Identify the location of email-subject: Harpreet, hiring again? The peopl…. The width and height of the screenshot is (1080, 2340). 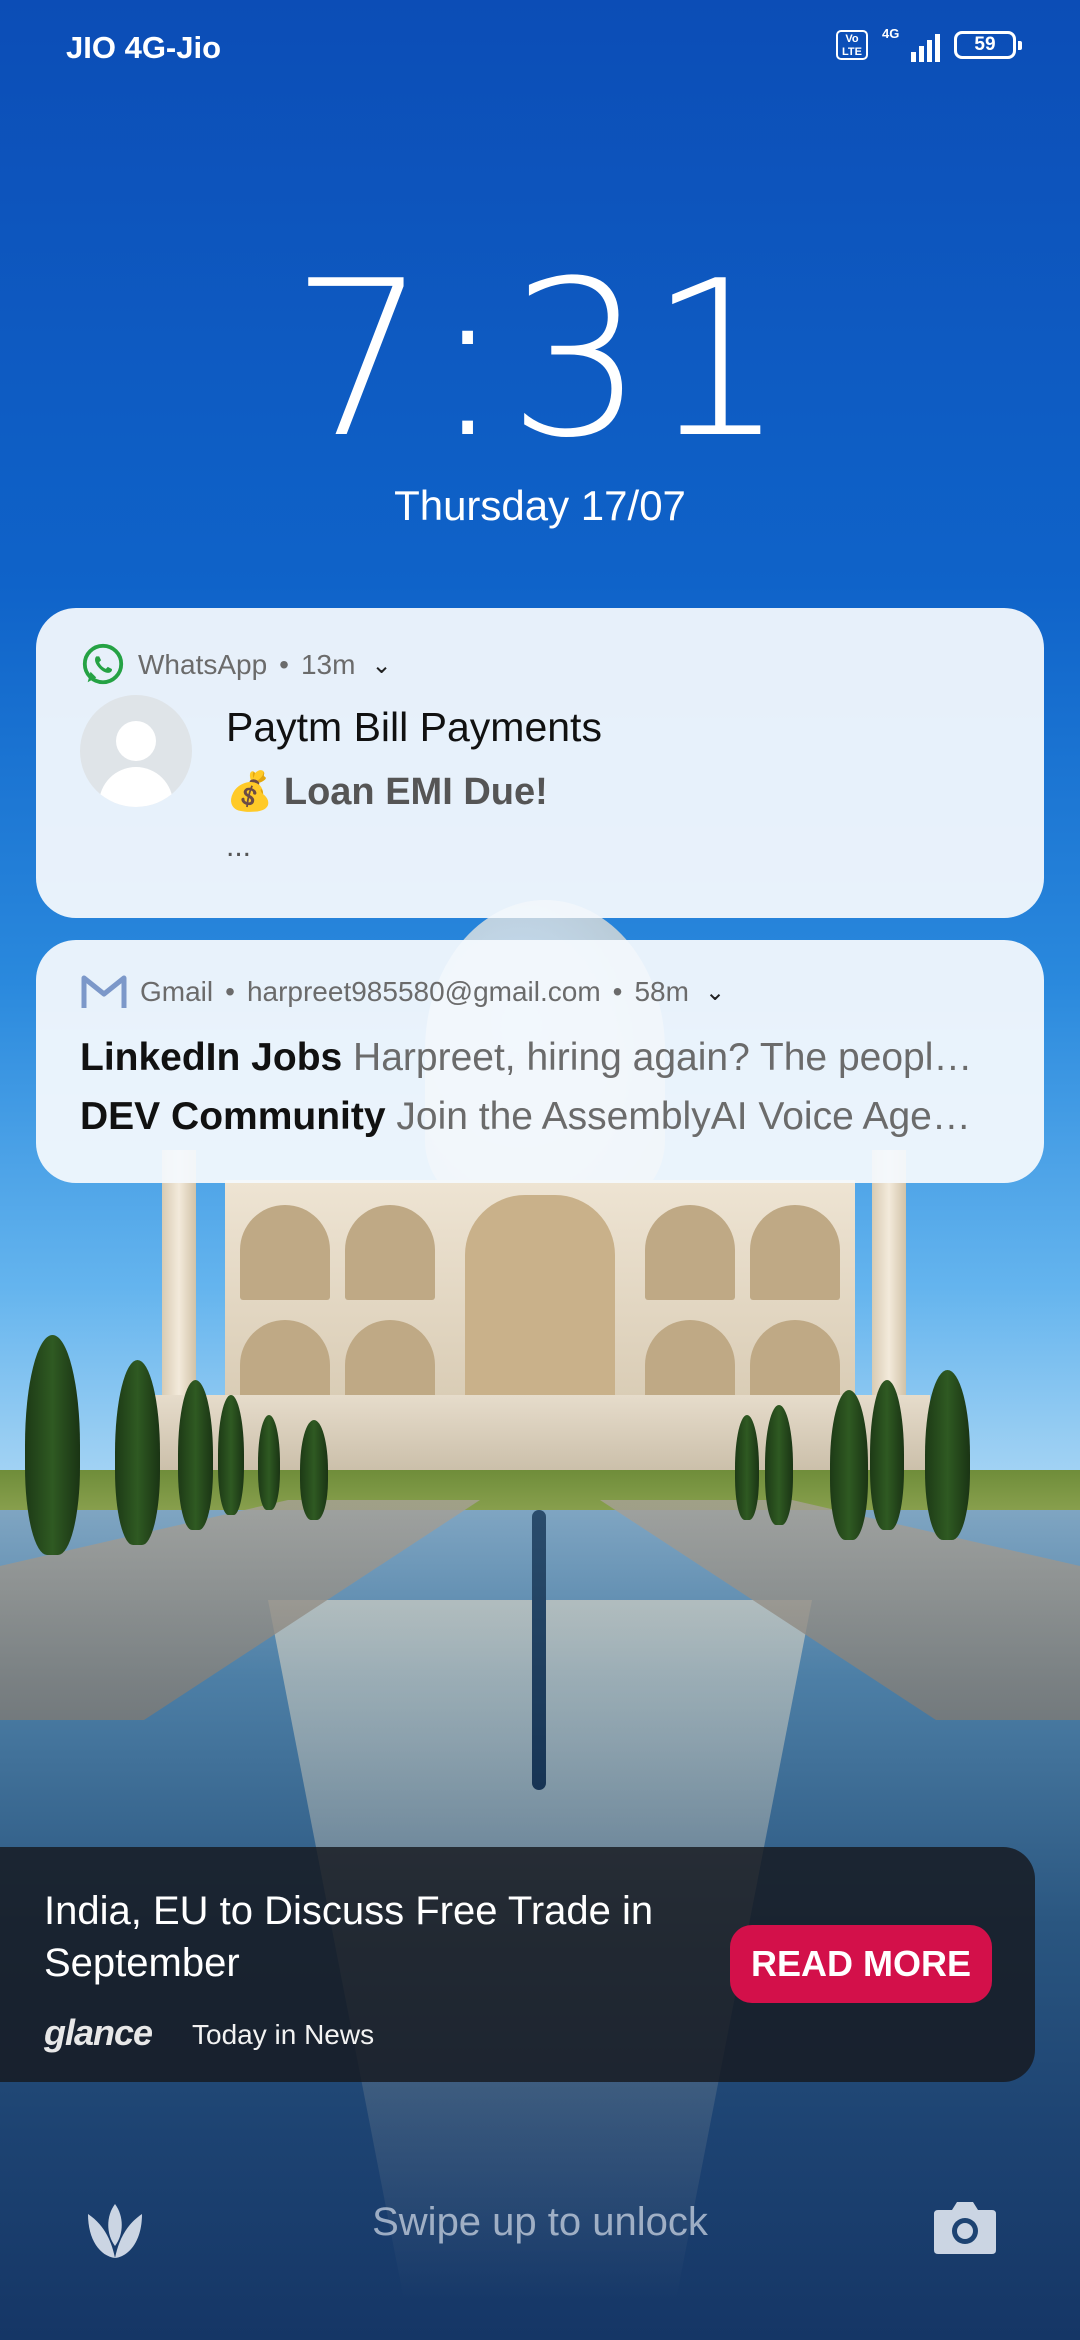
(663, 1057).